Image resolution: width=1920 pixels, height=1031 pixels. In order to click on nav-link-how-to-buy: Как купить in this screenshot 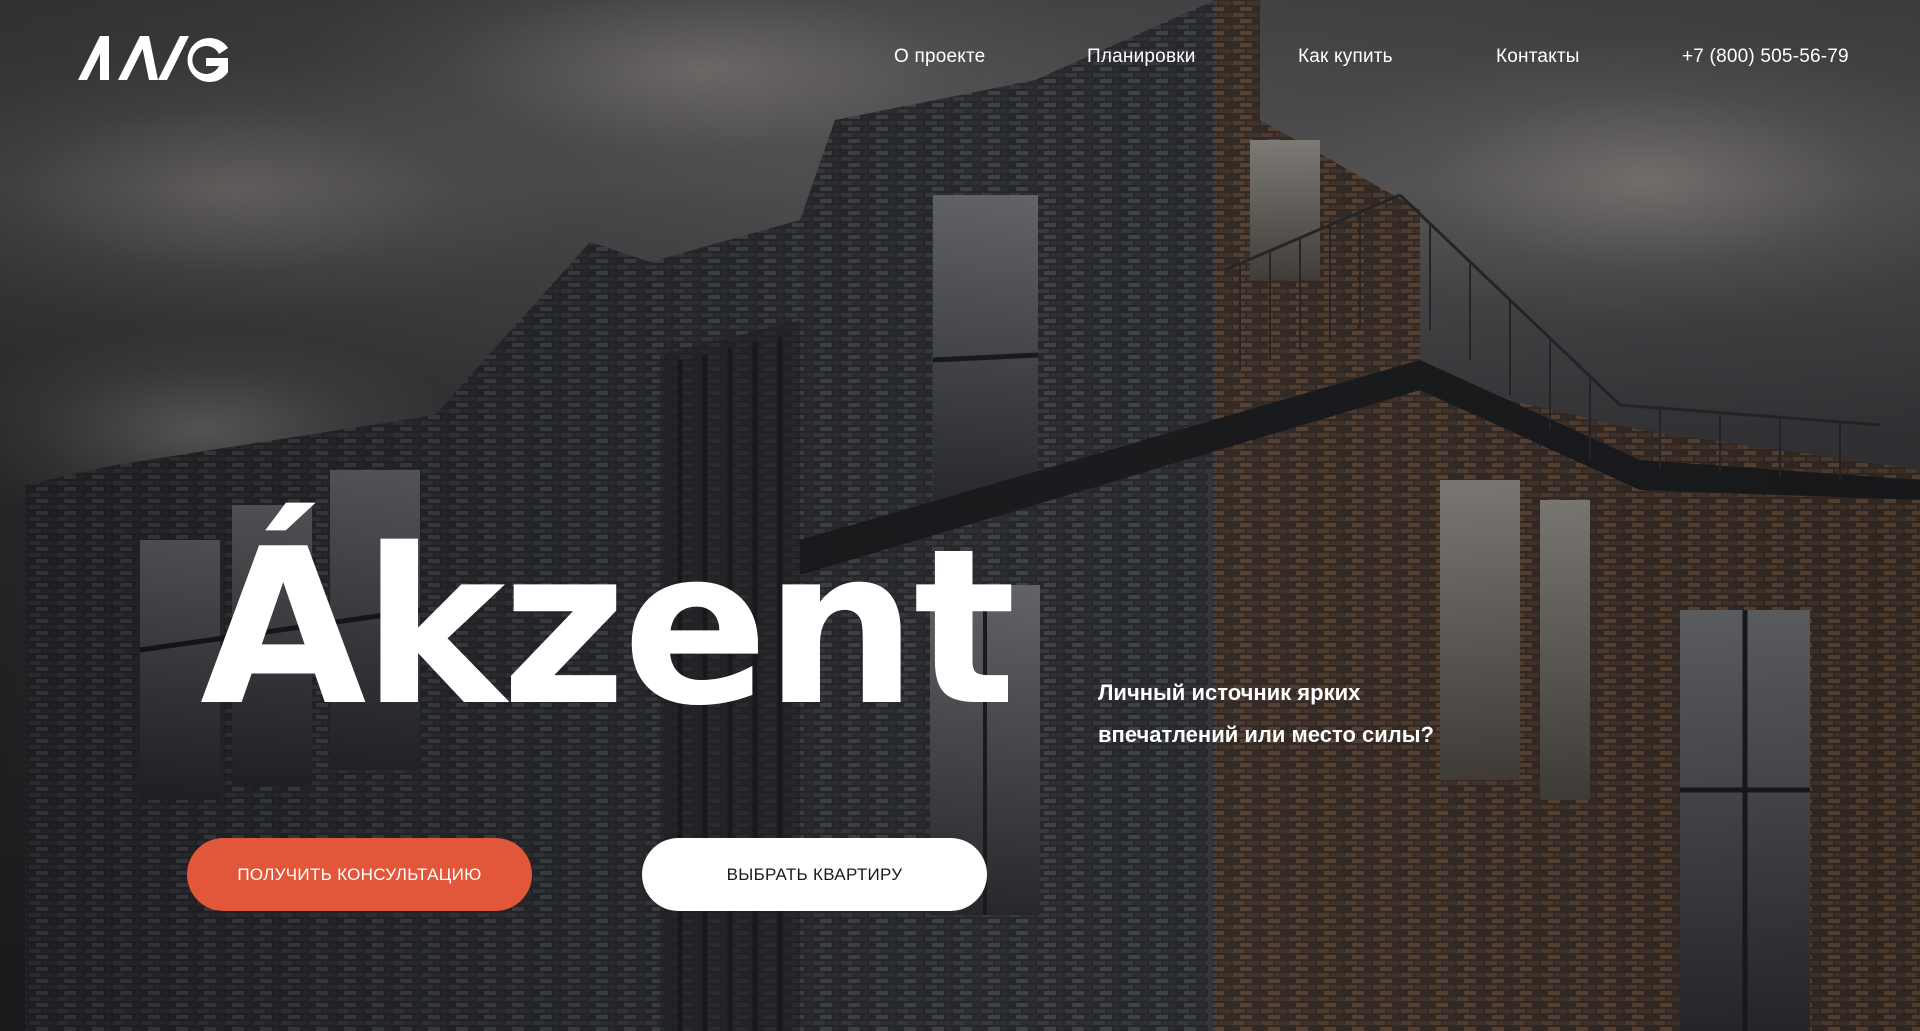, I will do `click(1345, 57)`.